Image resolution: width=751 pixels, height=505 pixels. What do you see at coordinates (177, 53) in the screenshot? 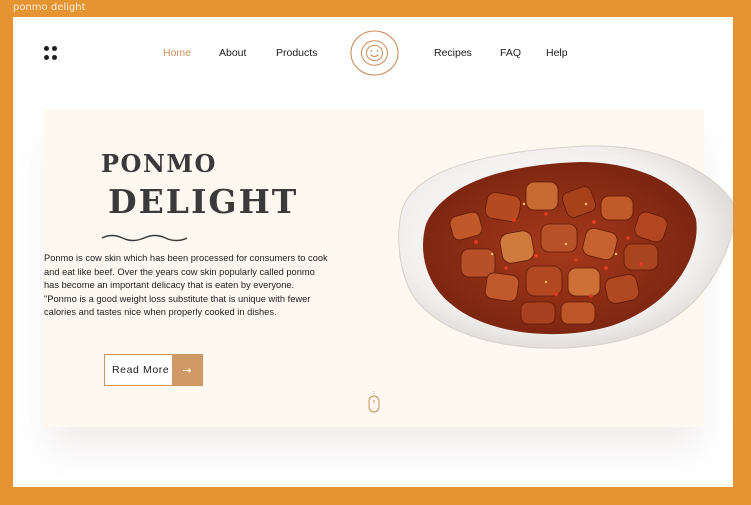
I see `nav-home: Home` at bounding box center [177, 53].